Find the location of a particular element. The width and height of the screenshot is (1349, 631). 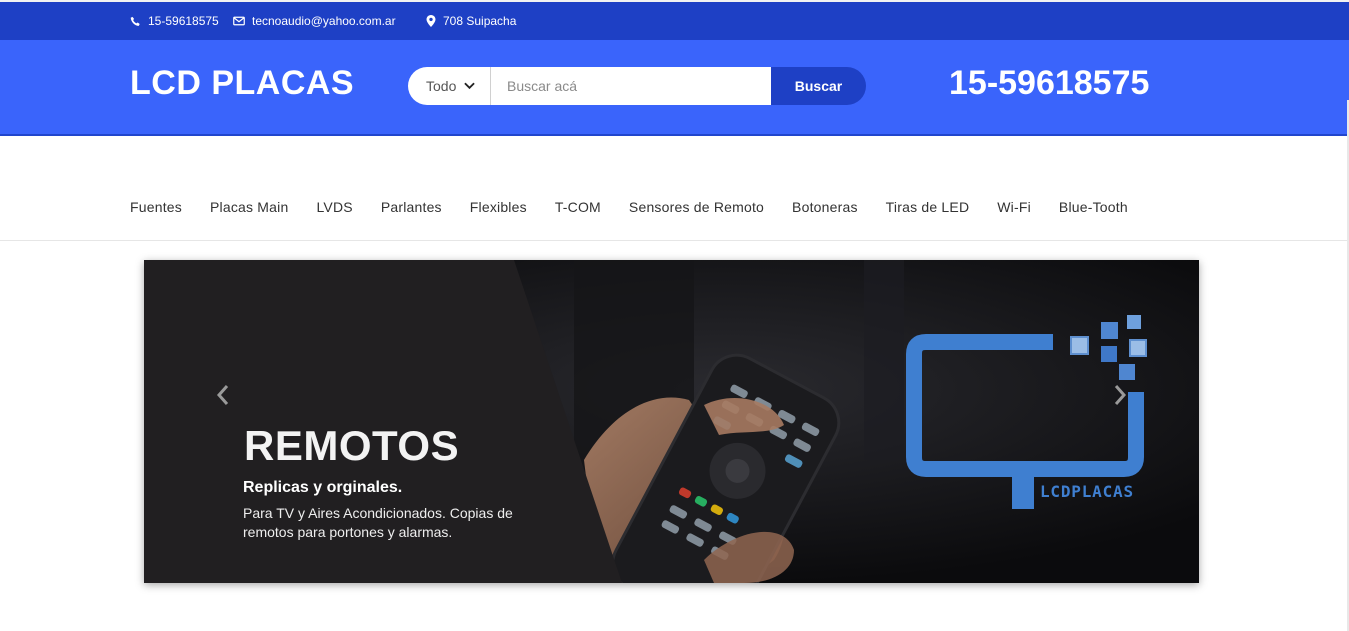

nav-item-placas-main: Placas Main is located at coordinates (249, 207).